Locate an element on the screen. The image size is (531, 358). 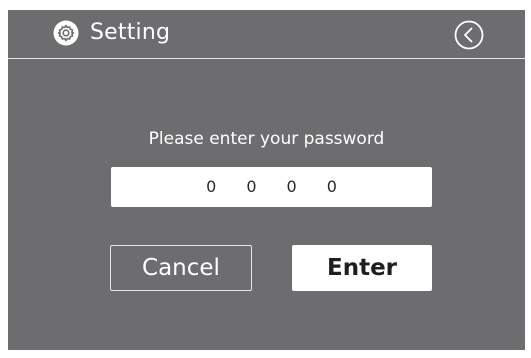
header-bar: Setting is located at coordinates (266, 33).